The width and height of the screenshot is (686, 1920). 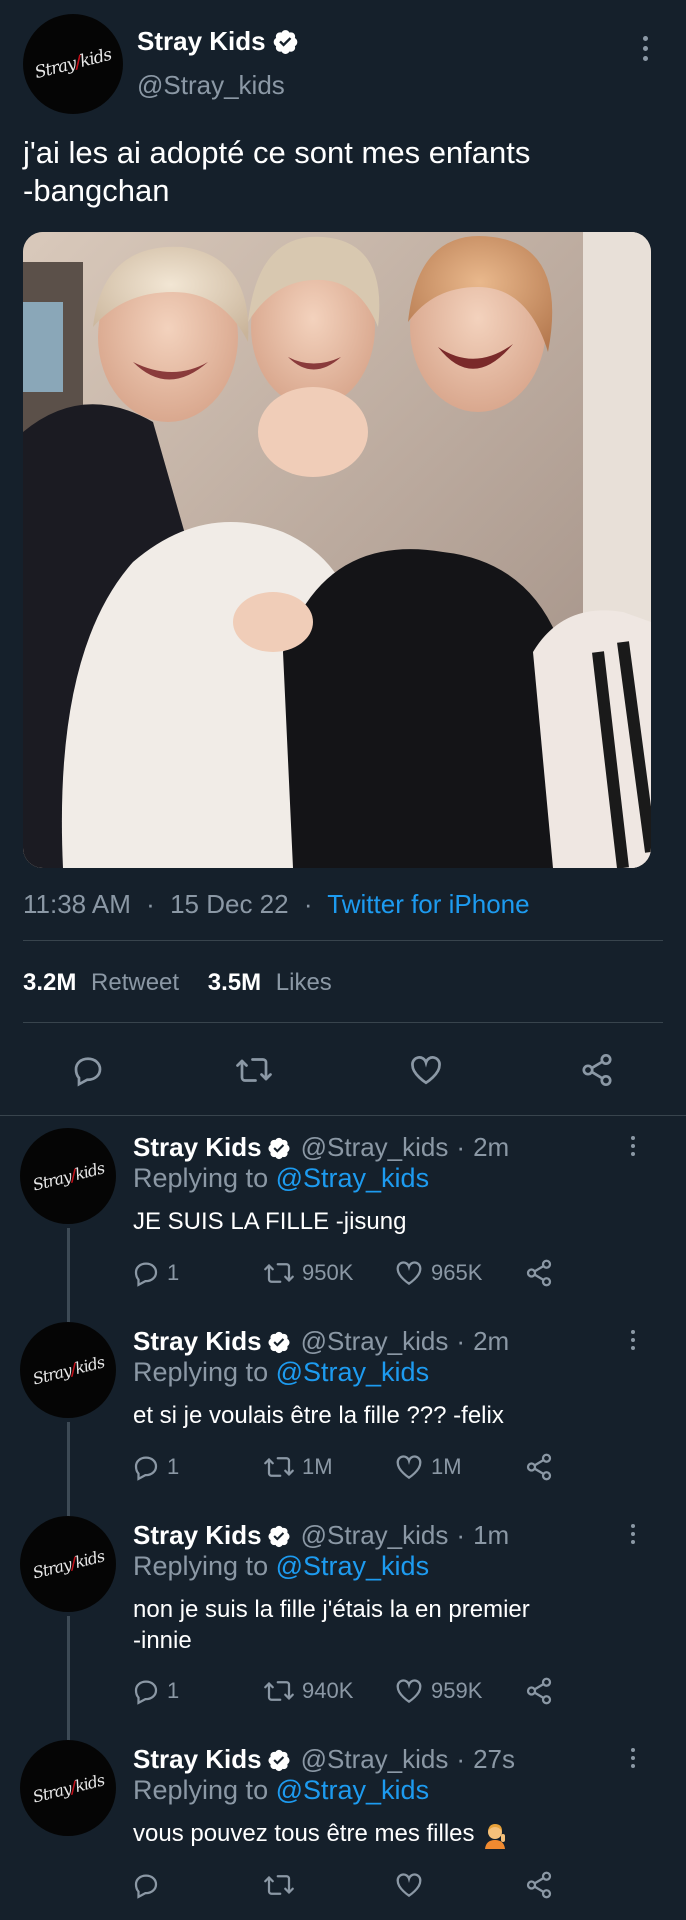 I want to click on tweet-stats: 3.2M Retweet 3.5M Likes, so click(x=177, y=983).